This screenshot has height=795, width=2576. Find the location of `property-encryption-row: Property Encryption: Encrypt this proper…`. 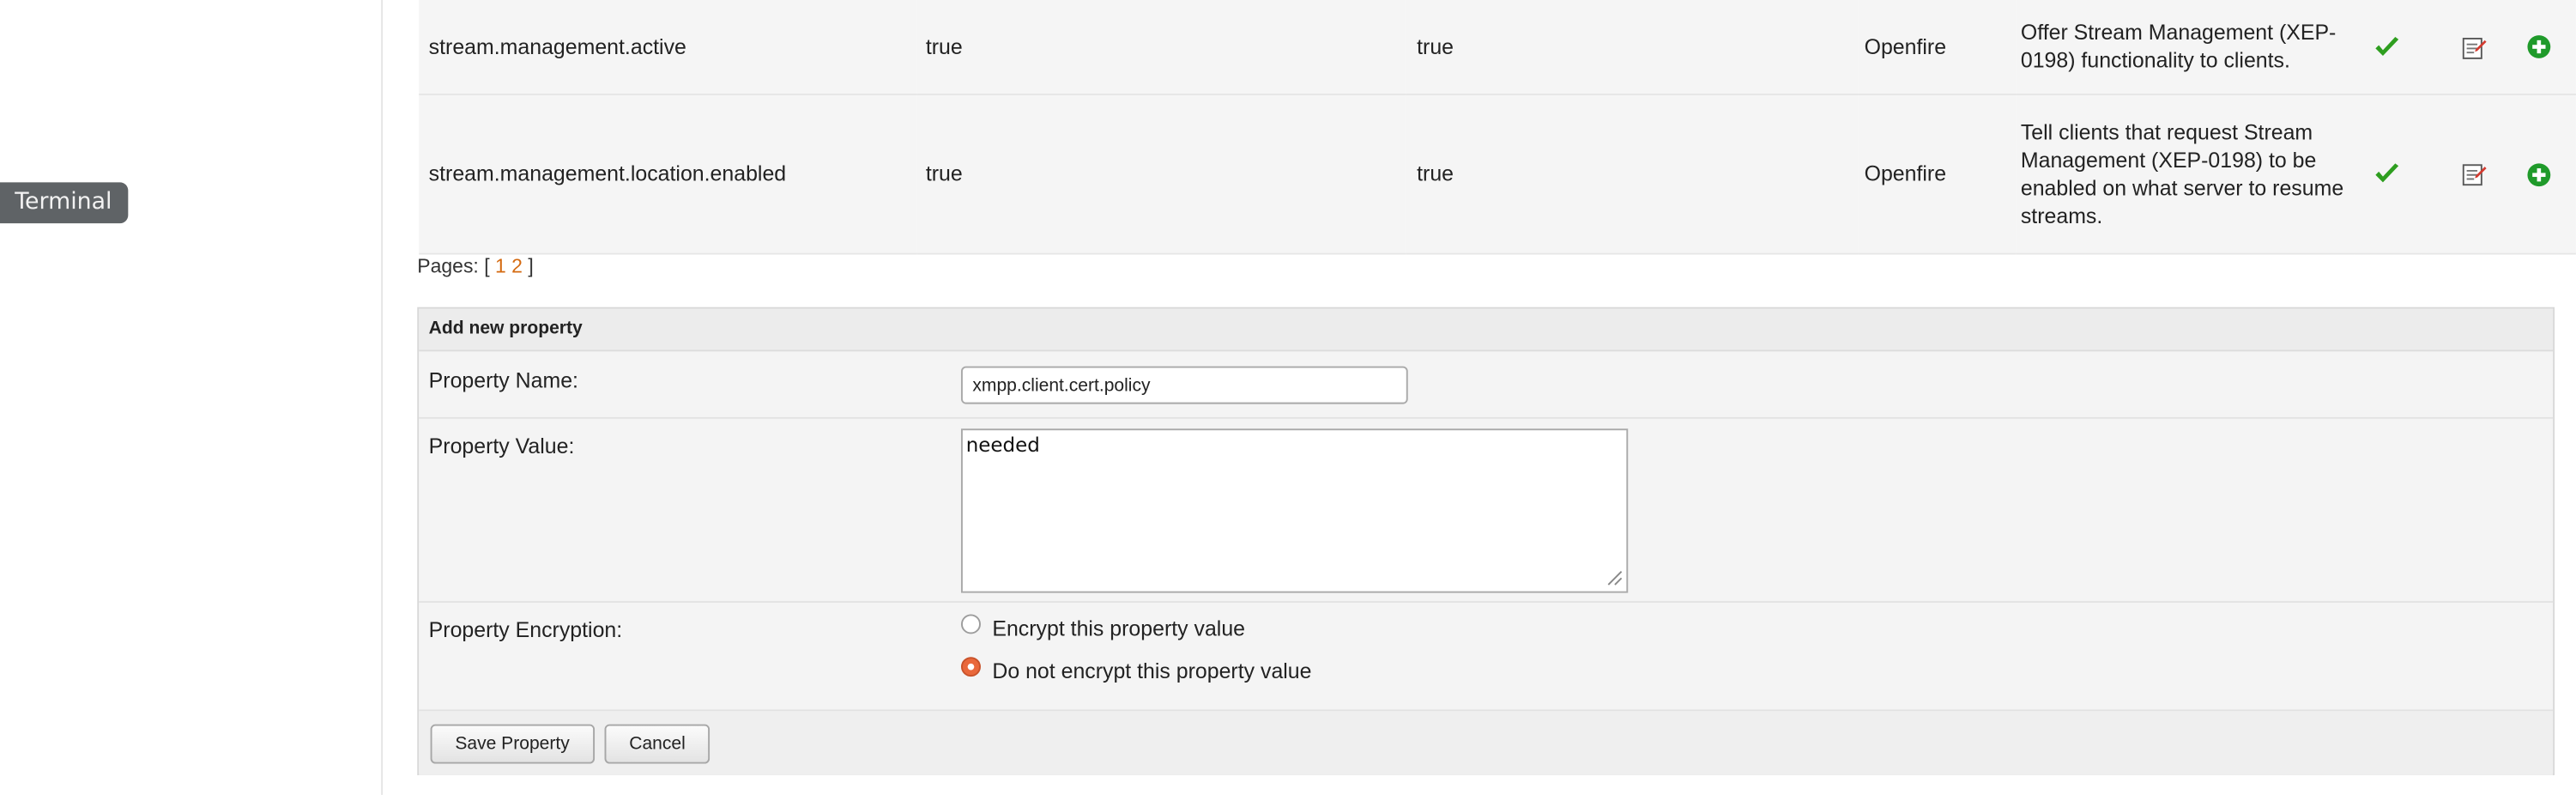

property-encryption-row: Property Encryption: Encrypt this proper… is located at coordinates (1486, 657).